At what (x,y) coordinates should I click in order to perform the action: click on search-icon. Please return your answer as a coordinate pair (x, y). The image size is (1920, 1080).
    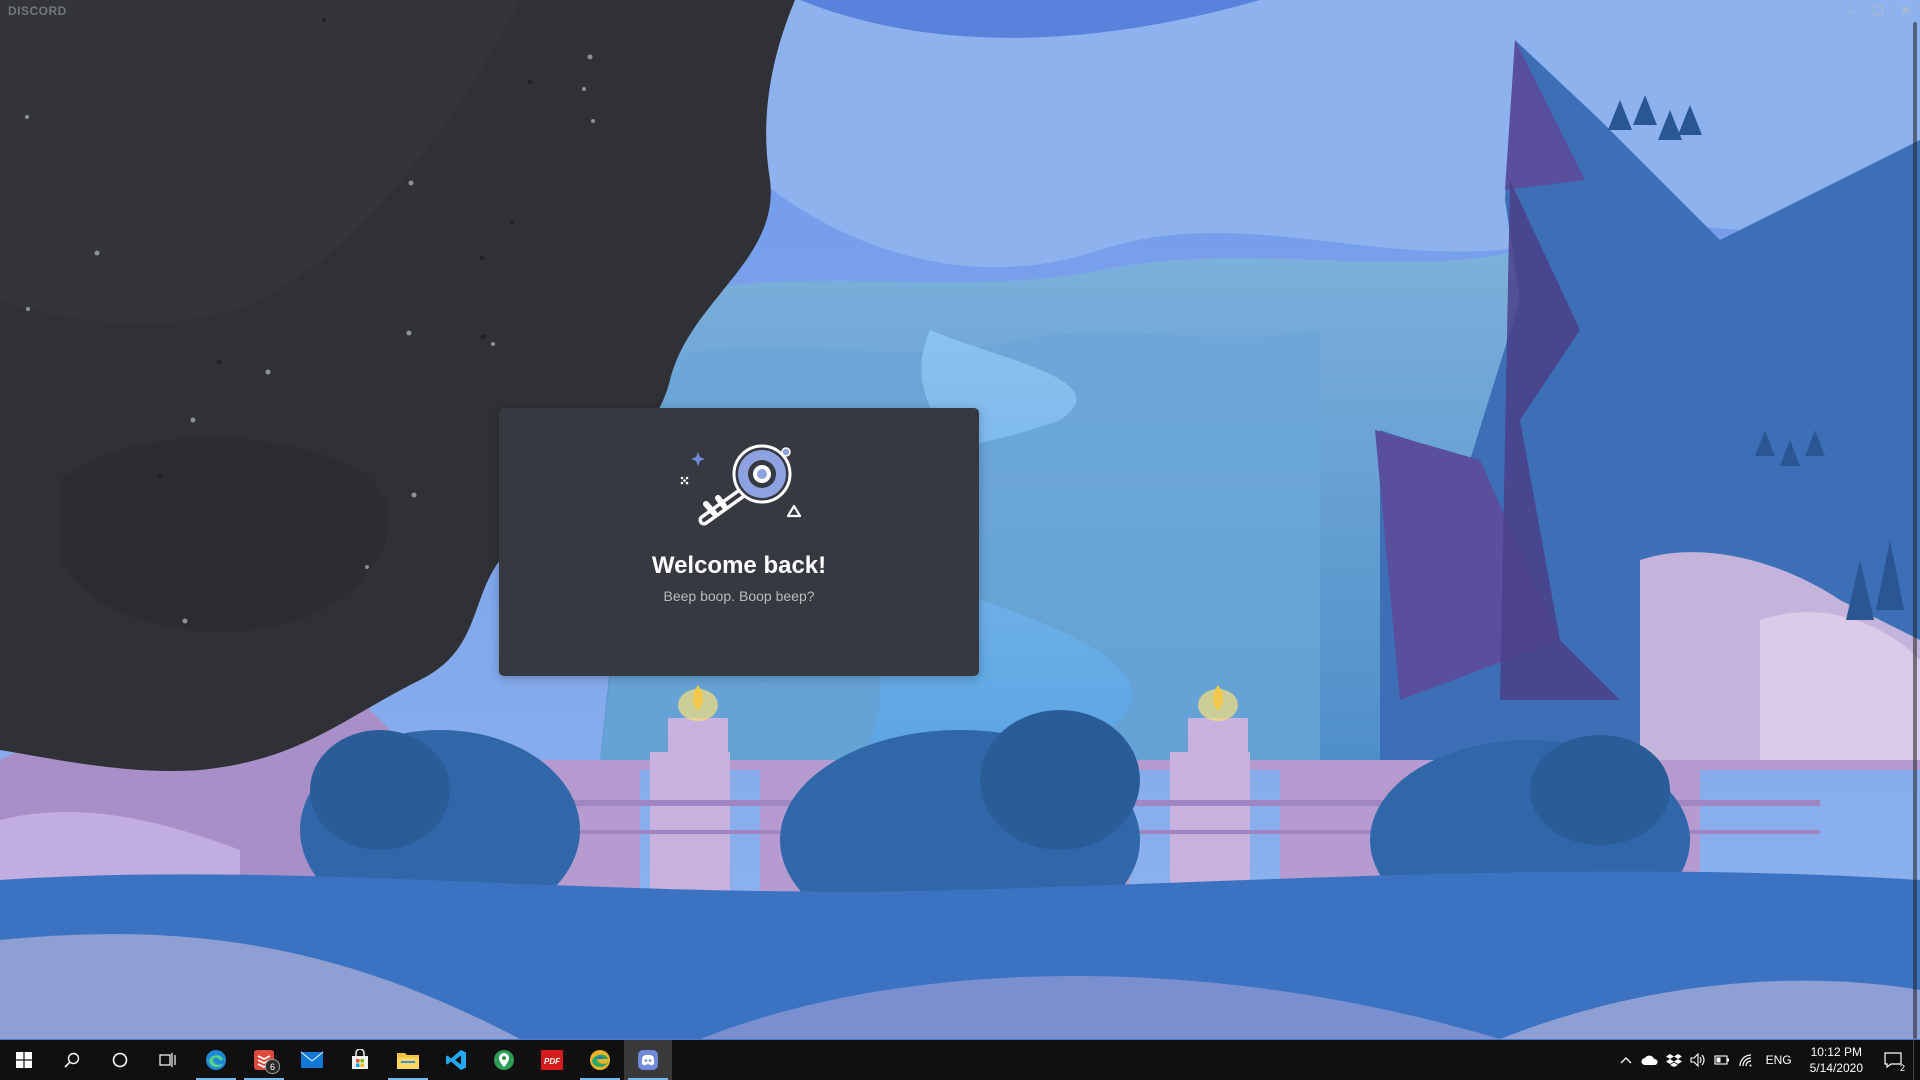
    Looking at the image, I should click on (72, 1060).